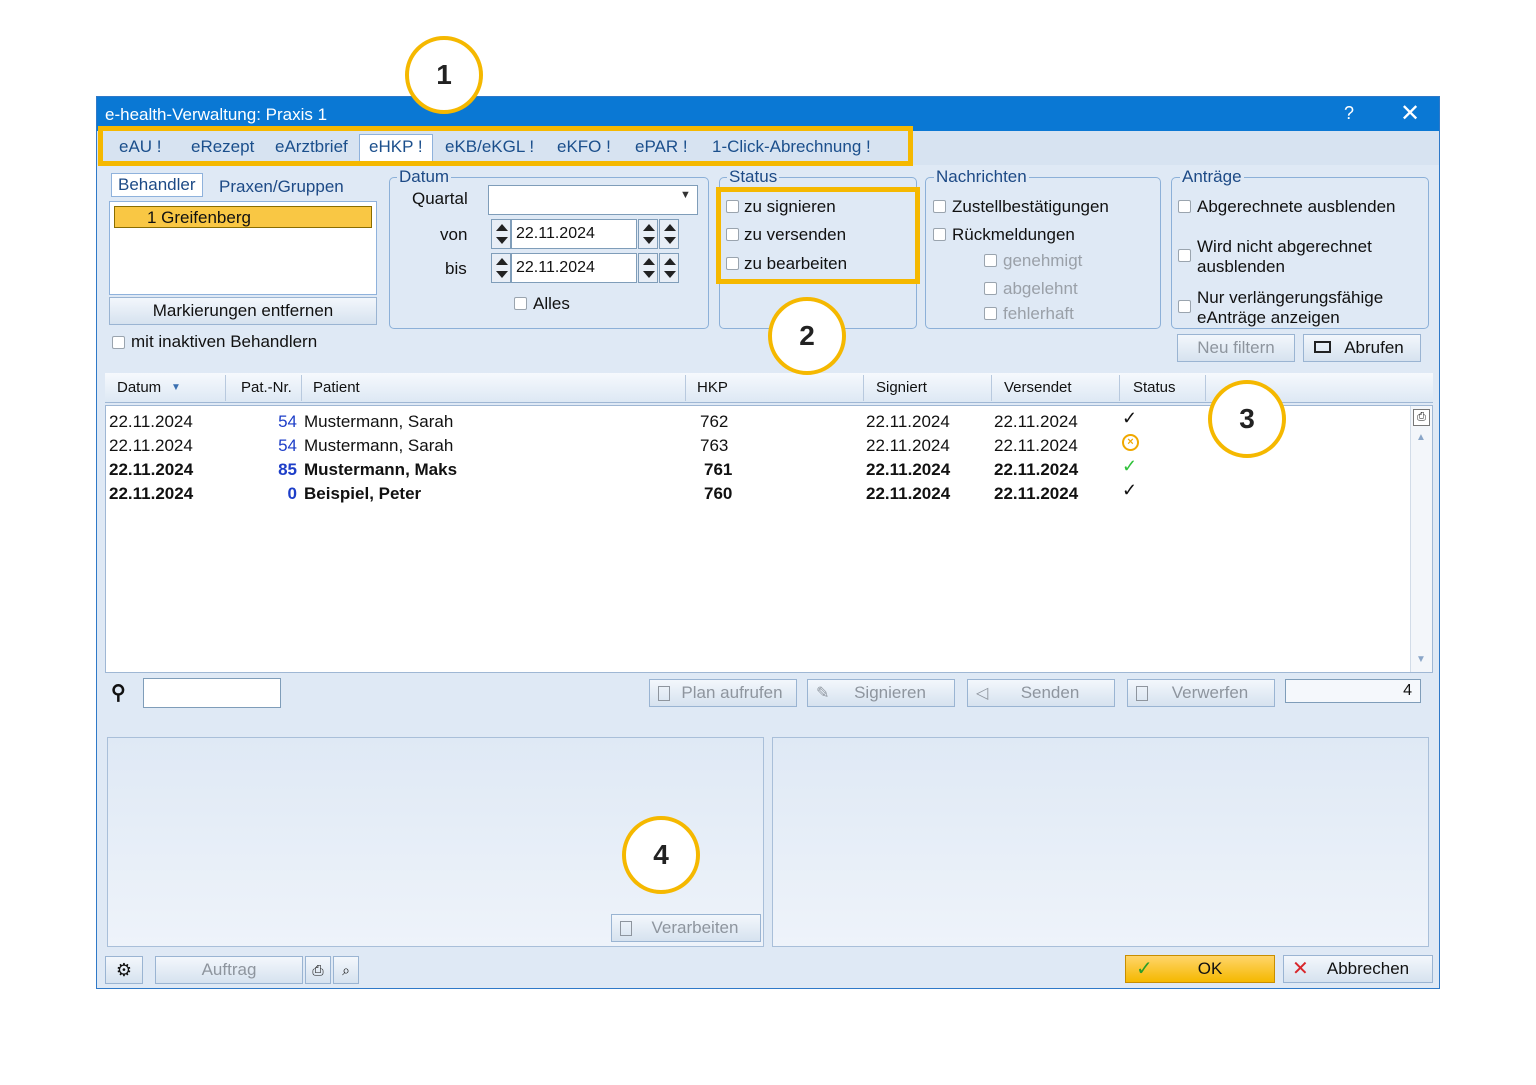 The height and width of the screenshot is (1085, 1536). What do you see at coordinates (1130, 490) in the screenshot?
I see `check-icon: ✓` at bounding box center [1130, 490].